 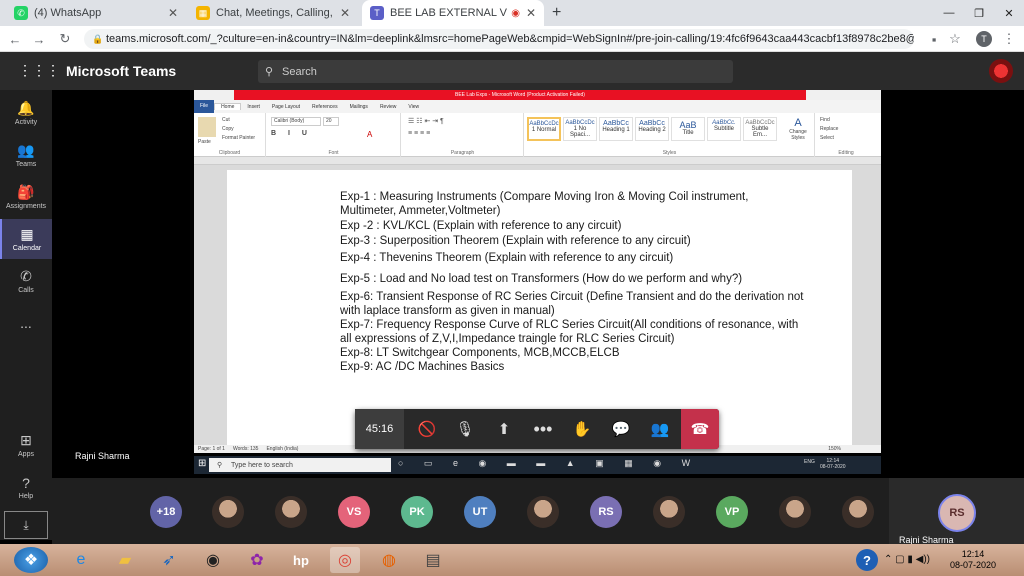 What do you see at coordinates (652, 129) in the screenshot?
I see `style-heading-2: AaBbCc Heading 2` at bounding box center [652, 129].